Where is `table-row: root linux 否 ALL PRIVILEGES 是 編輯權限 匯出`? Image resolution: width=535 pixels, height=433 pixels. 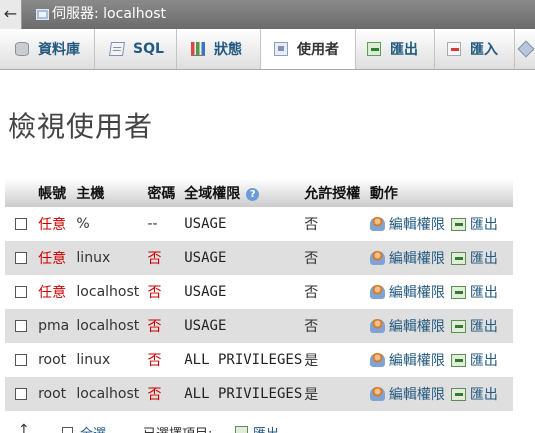 table-row: root linux 否 ALL PRIVILEGES 是 編輯權限 匯出 is located at coordinates (259, 360).